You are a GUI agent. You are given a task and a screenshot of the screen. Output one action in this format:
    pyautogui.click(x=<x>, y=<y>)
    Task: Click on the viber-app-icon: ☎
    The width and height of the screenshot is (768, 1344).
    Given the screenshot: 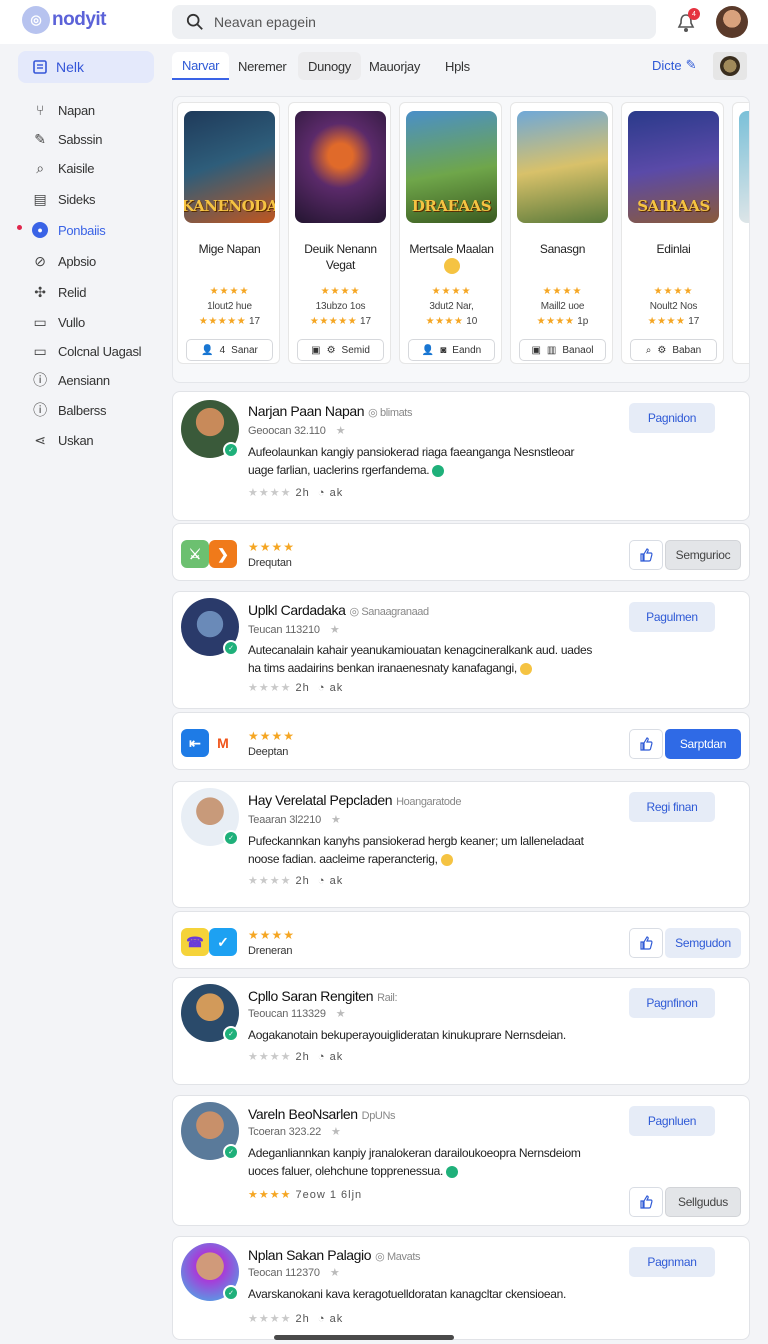 What is the action you would take?
    pyautogui.click(x=195, y=942)
    